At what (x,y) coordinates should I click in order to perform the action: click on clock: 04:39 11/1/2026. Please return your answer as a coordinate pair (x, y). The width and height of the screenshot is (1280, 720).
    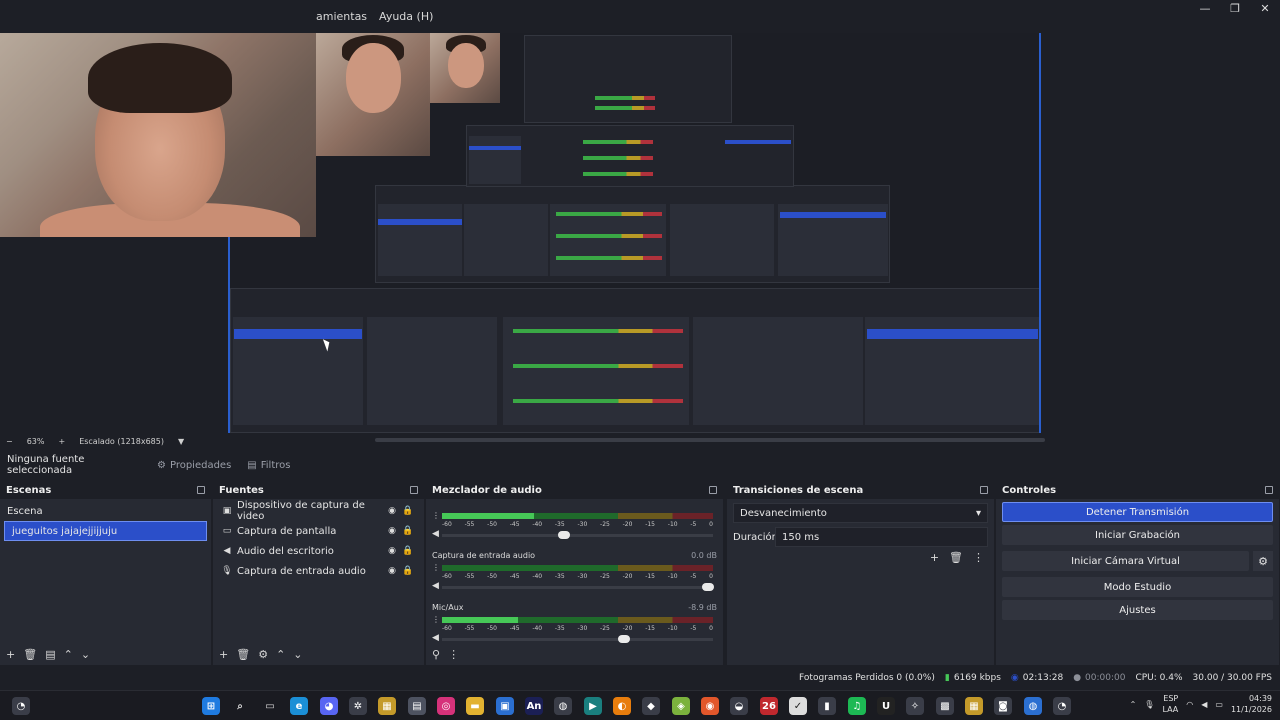
    Looking at the image, I should click on (1251, 704).